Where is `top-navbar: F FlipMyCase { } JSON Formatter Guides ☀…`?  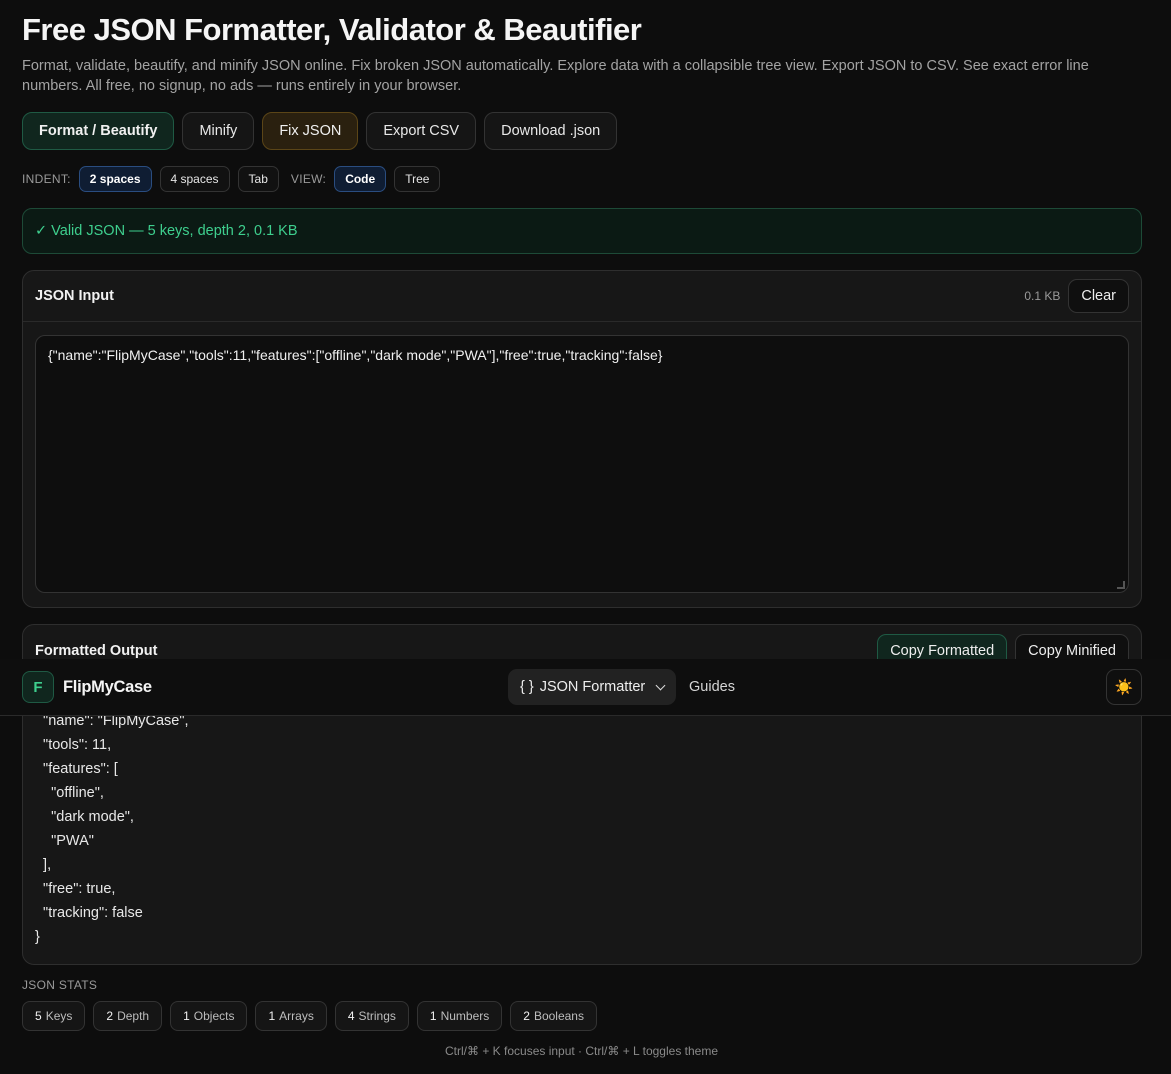
top-navbar: F FlipMyCase { } JSON Formatter Guides ☀… is located at coordinates (585, 687).